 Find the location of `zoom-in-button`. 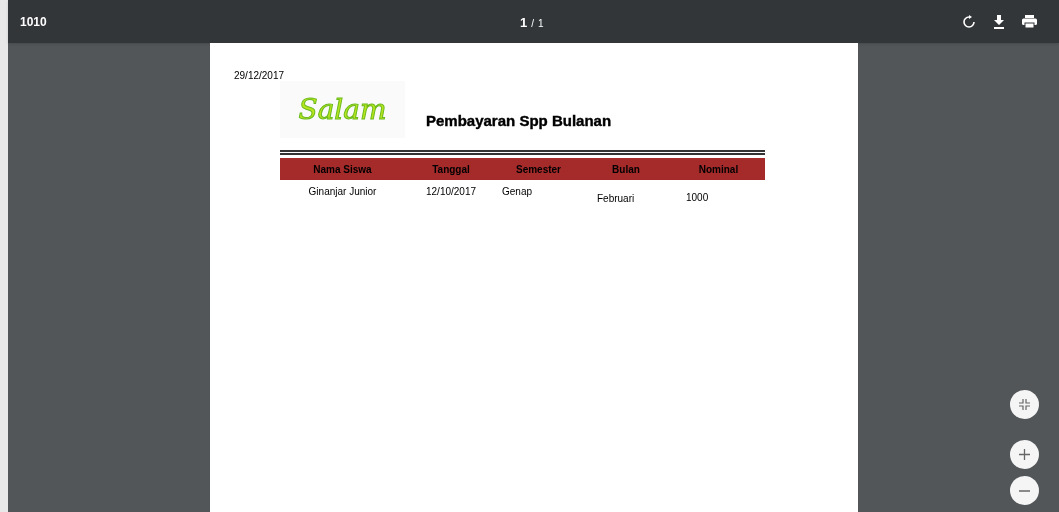

zoom-in-button is located at coordinates (1024, 454).